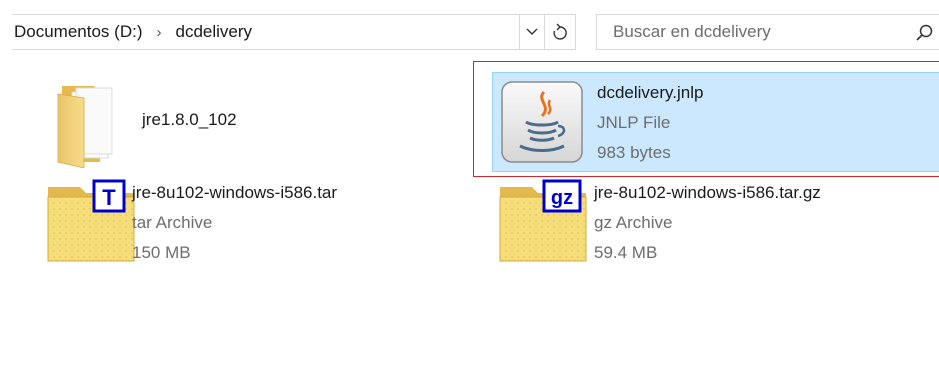 The height and width of the screenshot is (372, 939). What do you see at coordinates (634, 152) in the screenshot?
I see `file-size: 983 bytes` at bounding box center [634, 152].